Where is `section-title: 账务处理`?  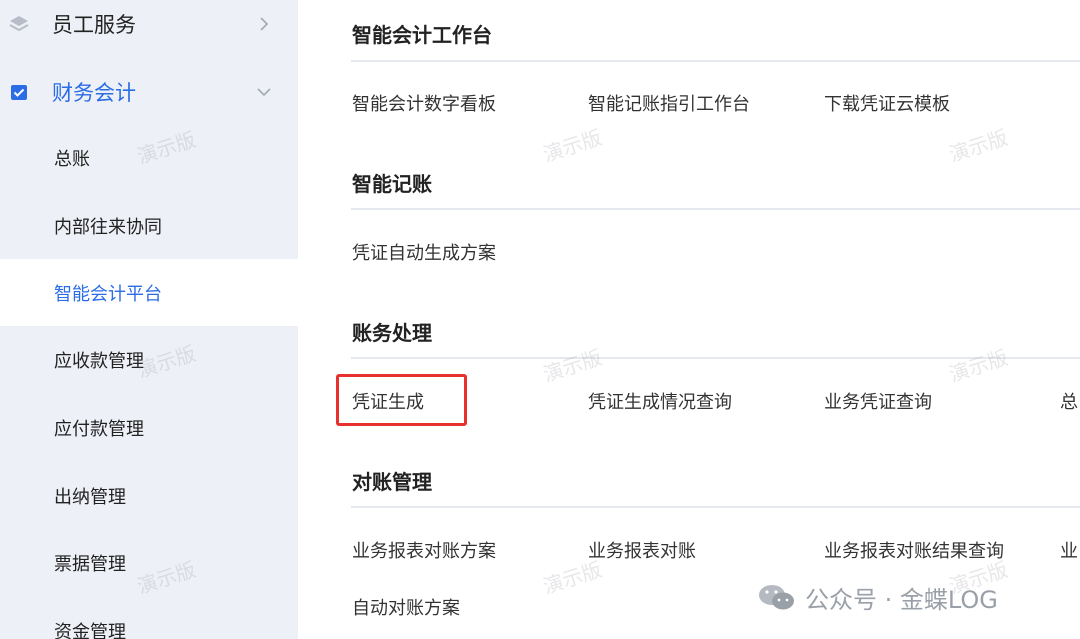
section-title: 账务处理 is located at coordinates (392, 333).